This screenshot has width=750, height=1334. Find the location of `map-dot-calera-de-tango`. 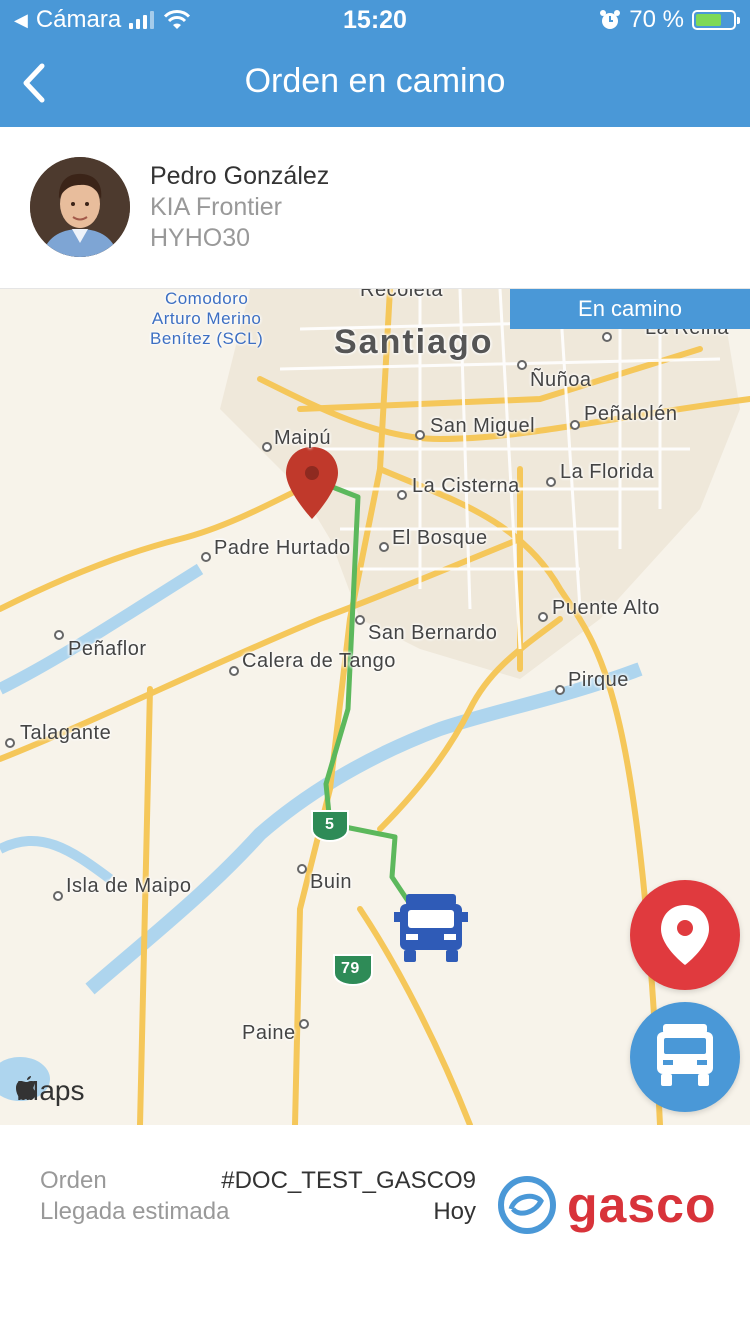

map-dot-calera-de-tango is located at coordinates (234, 671).